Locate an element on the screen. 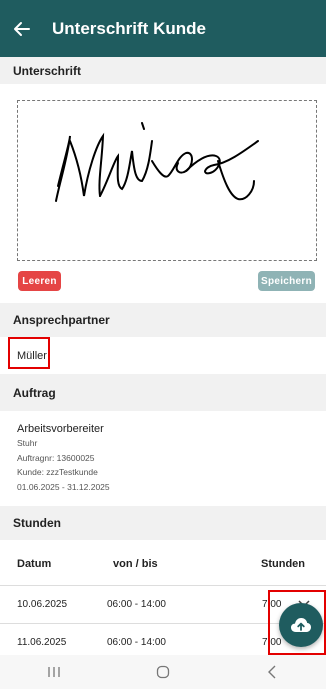 The width and height of the screenshot is (326, 689). recent-apps-button is located at coordinates (54, 672).